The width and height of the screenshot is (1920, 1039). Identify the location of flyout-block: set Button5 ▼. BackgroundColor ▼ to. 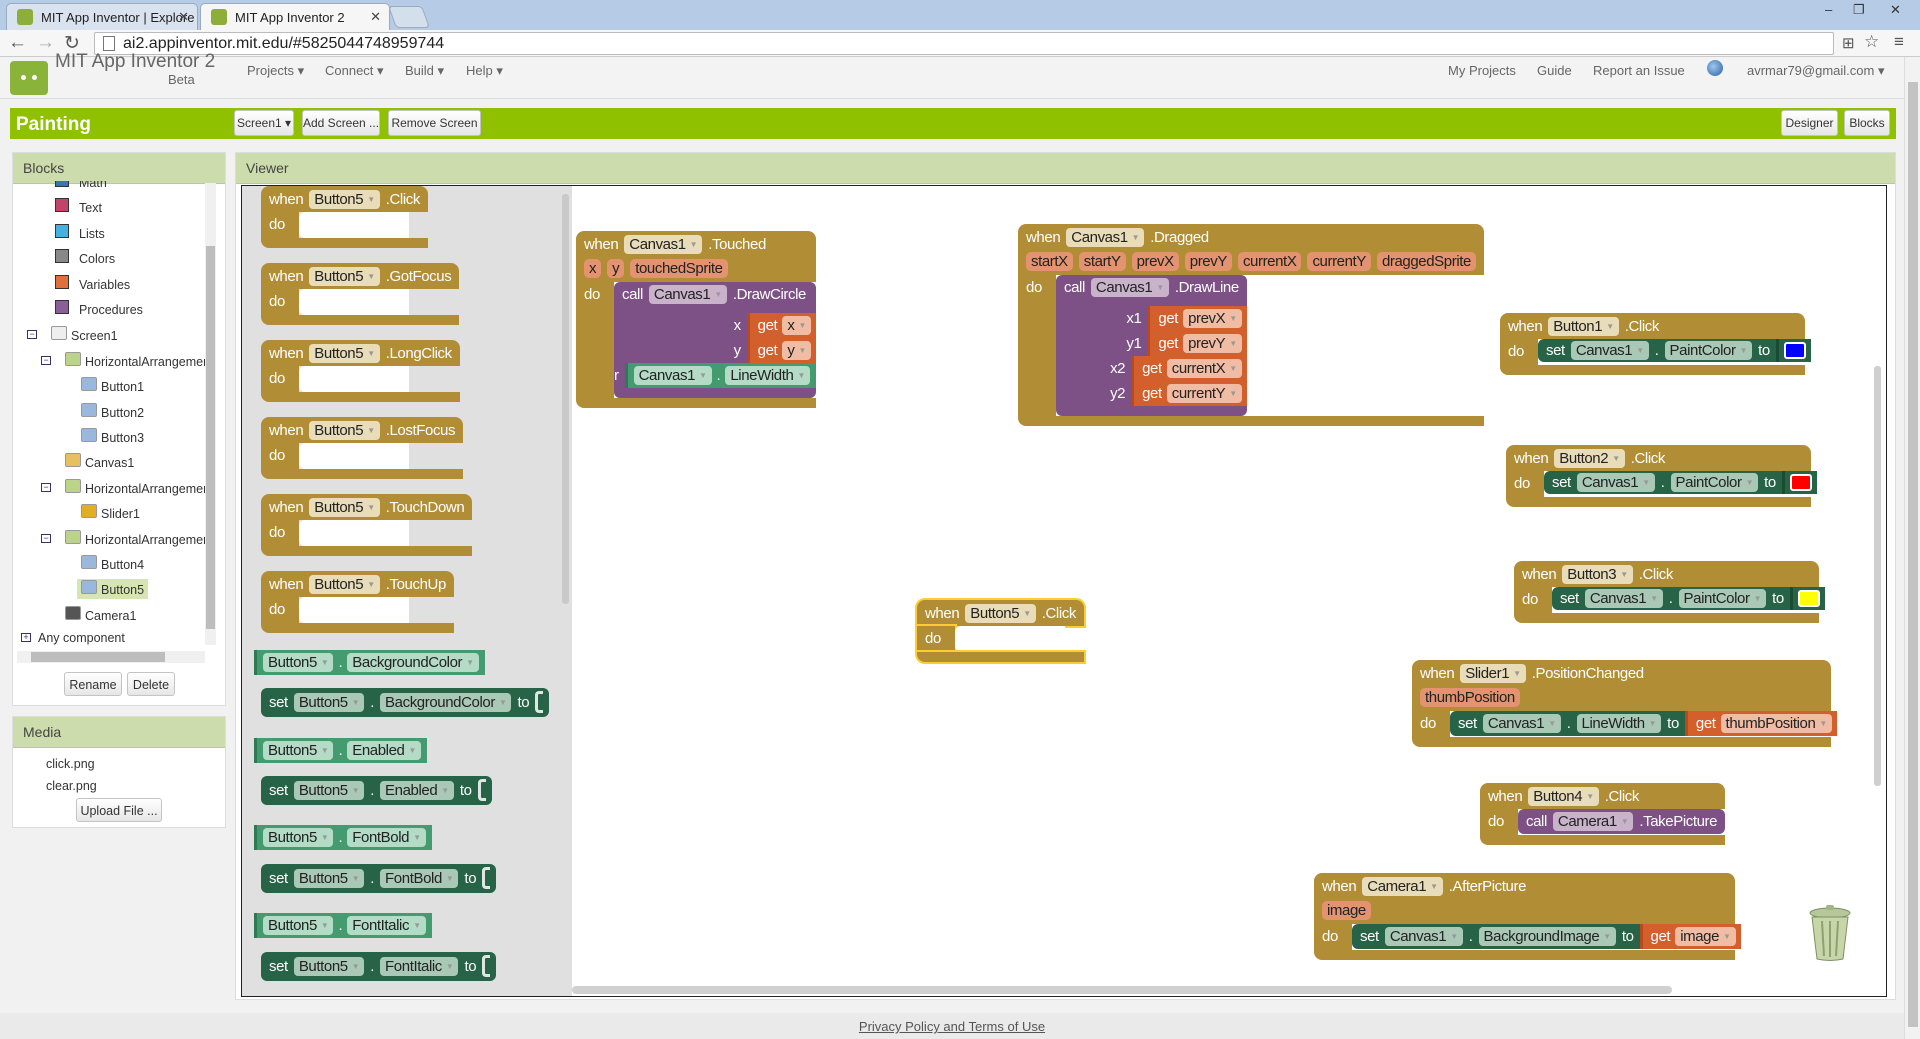
(405, 702).